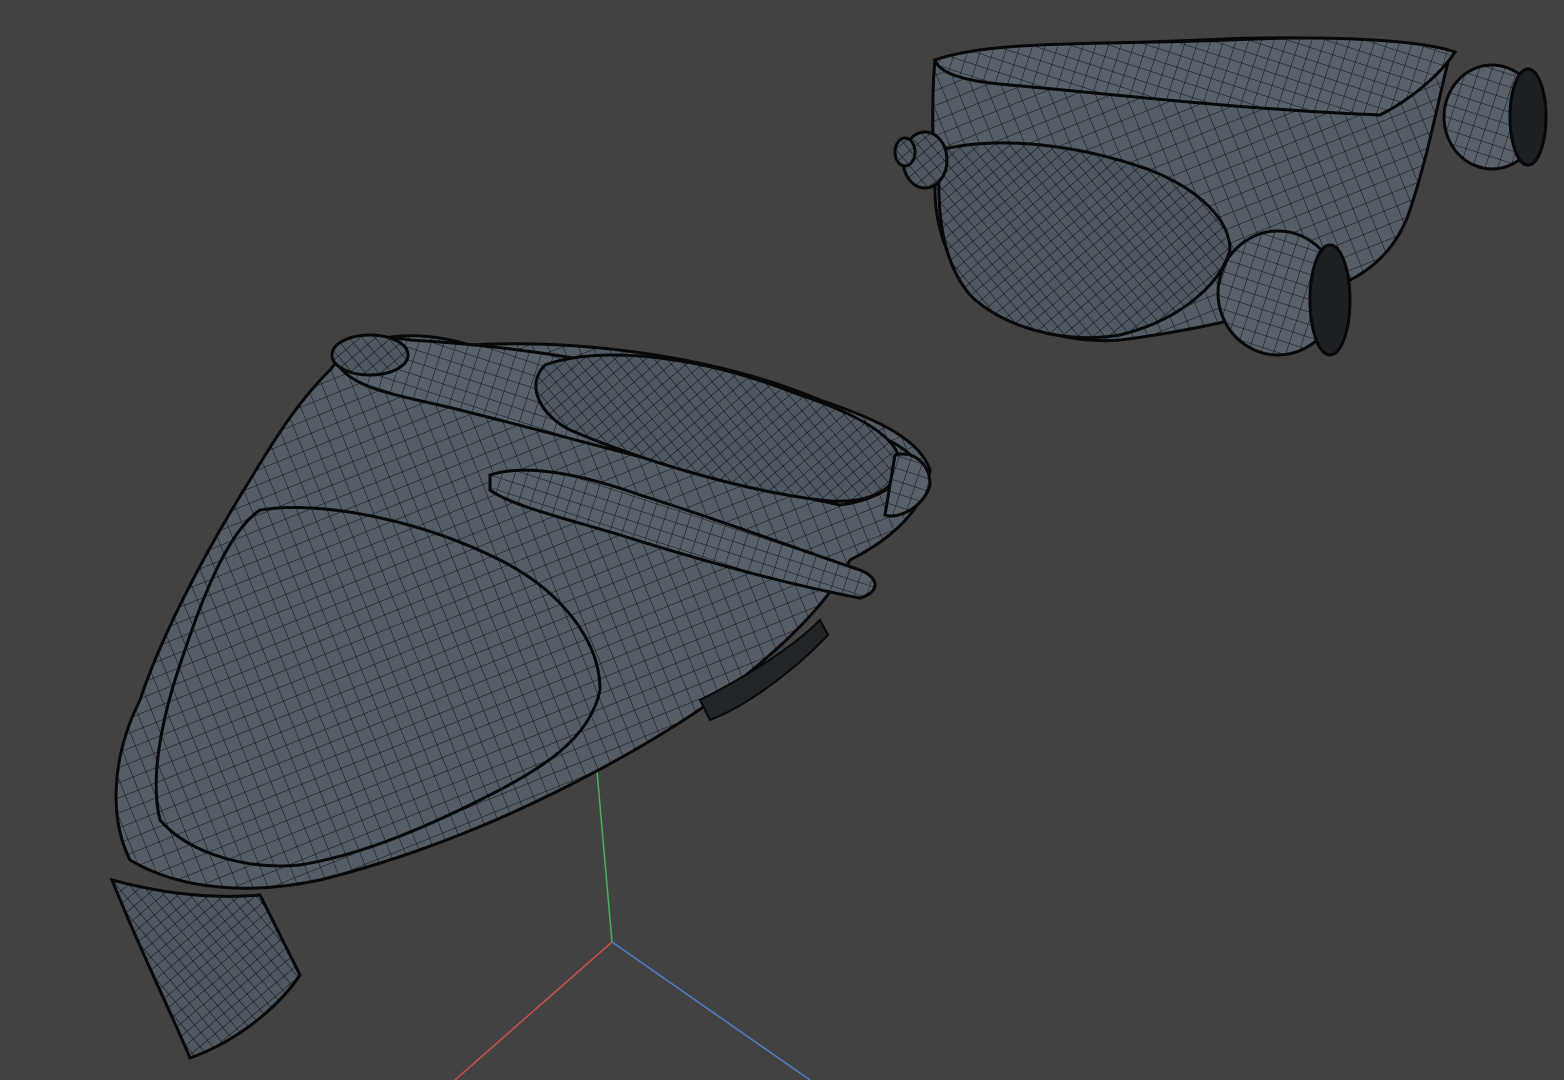 The height and width of the screenshot is (1080, 1564). What do you see at coordinates (1284, 293) in the screenshot?
I see `rear-connector-bottom` at bounding box center [1284, 293].